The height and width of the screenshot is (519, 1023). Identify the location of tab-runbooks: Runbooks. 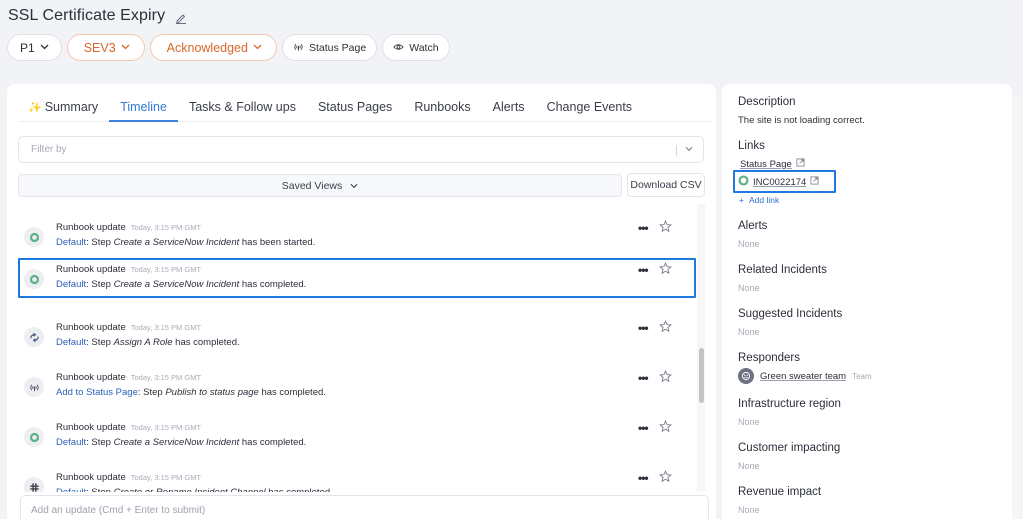
(442, 110).